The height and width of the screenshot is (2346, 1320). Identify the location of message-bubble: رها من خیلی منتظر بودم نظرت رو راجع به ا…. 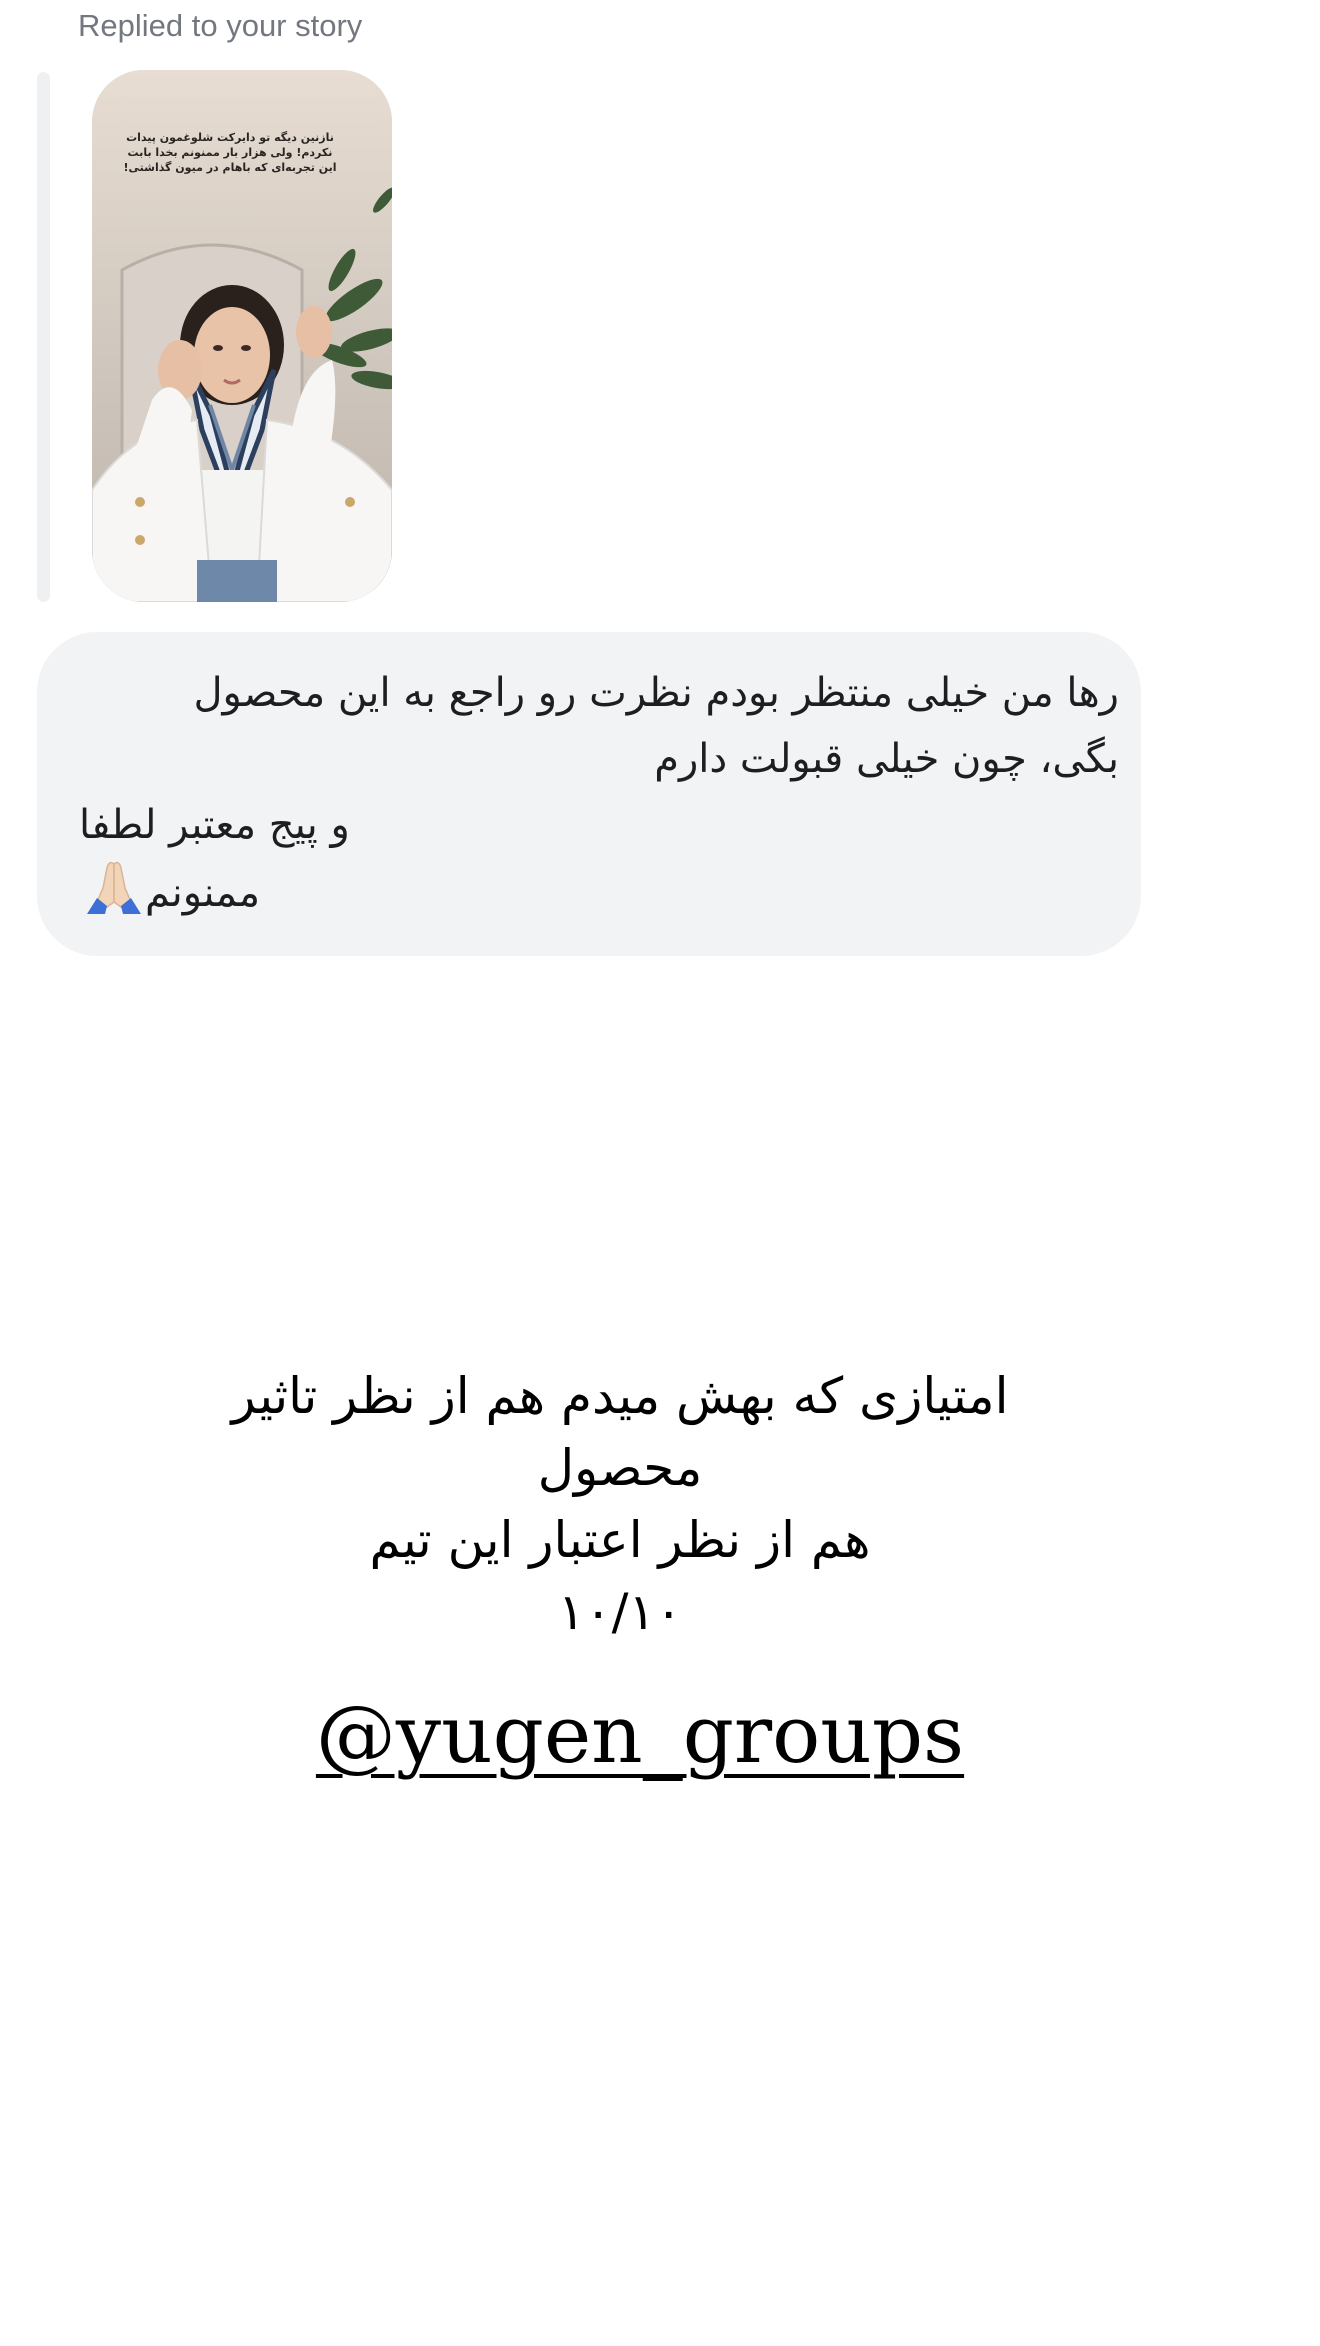
(589, 794).